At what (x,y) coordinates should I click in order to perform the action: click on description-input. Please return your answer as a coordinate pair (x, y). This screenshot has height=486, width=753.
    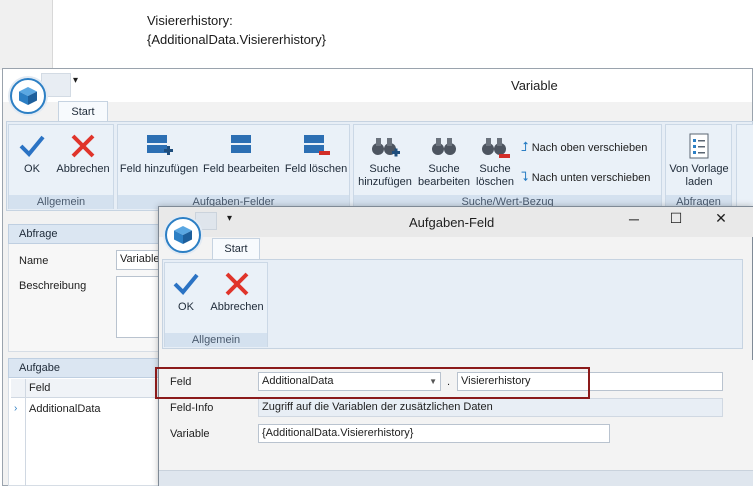
    Looking at the image, I should click on (139, 307).